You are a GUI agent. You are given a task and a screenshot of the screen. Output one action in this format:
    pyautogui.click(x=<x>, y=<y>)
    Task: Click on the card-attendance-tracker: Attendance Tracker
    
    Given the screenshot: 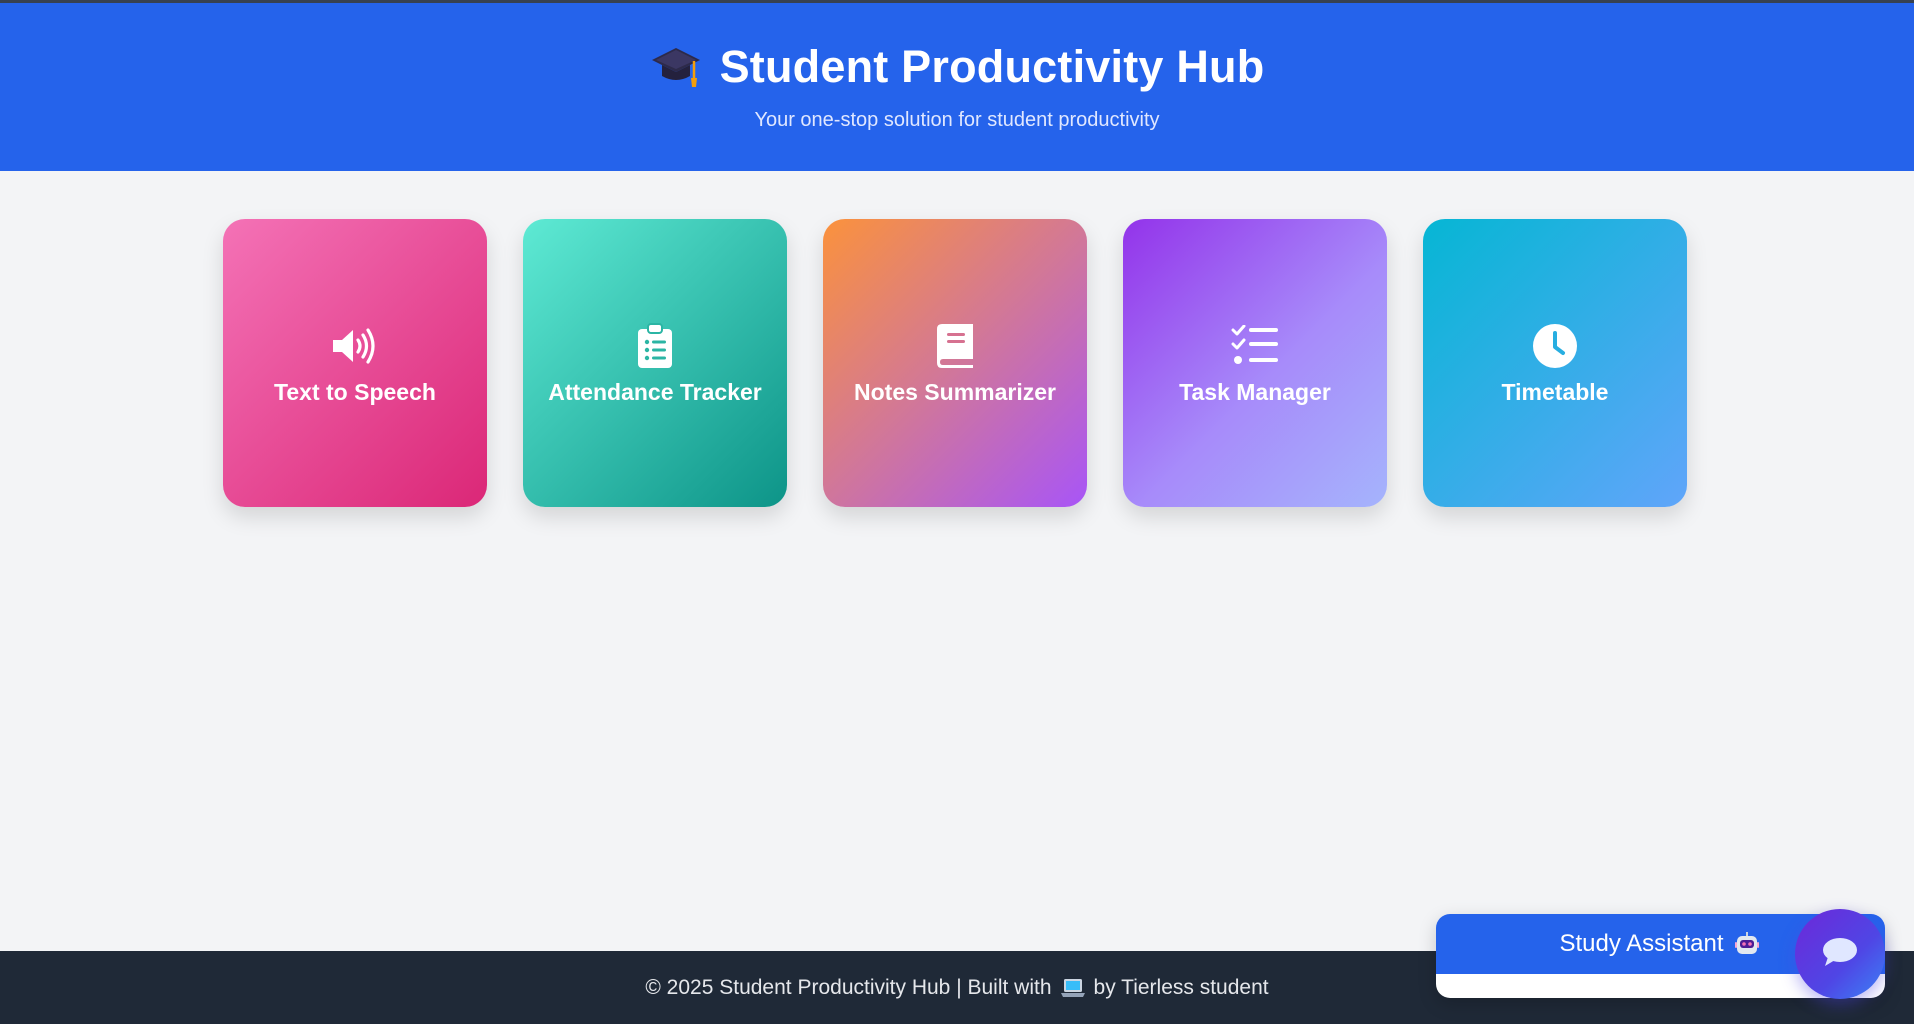 What is the action you would take?
    pyautogui.click(x=655, y=363)
    